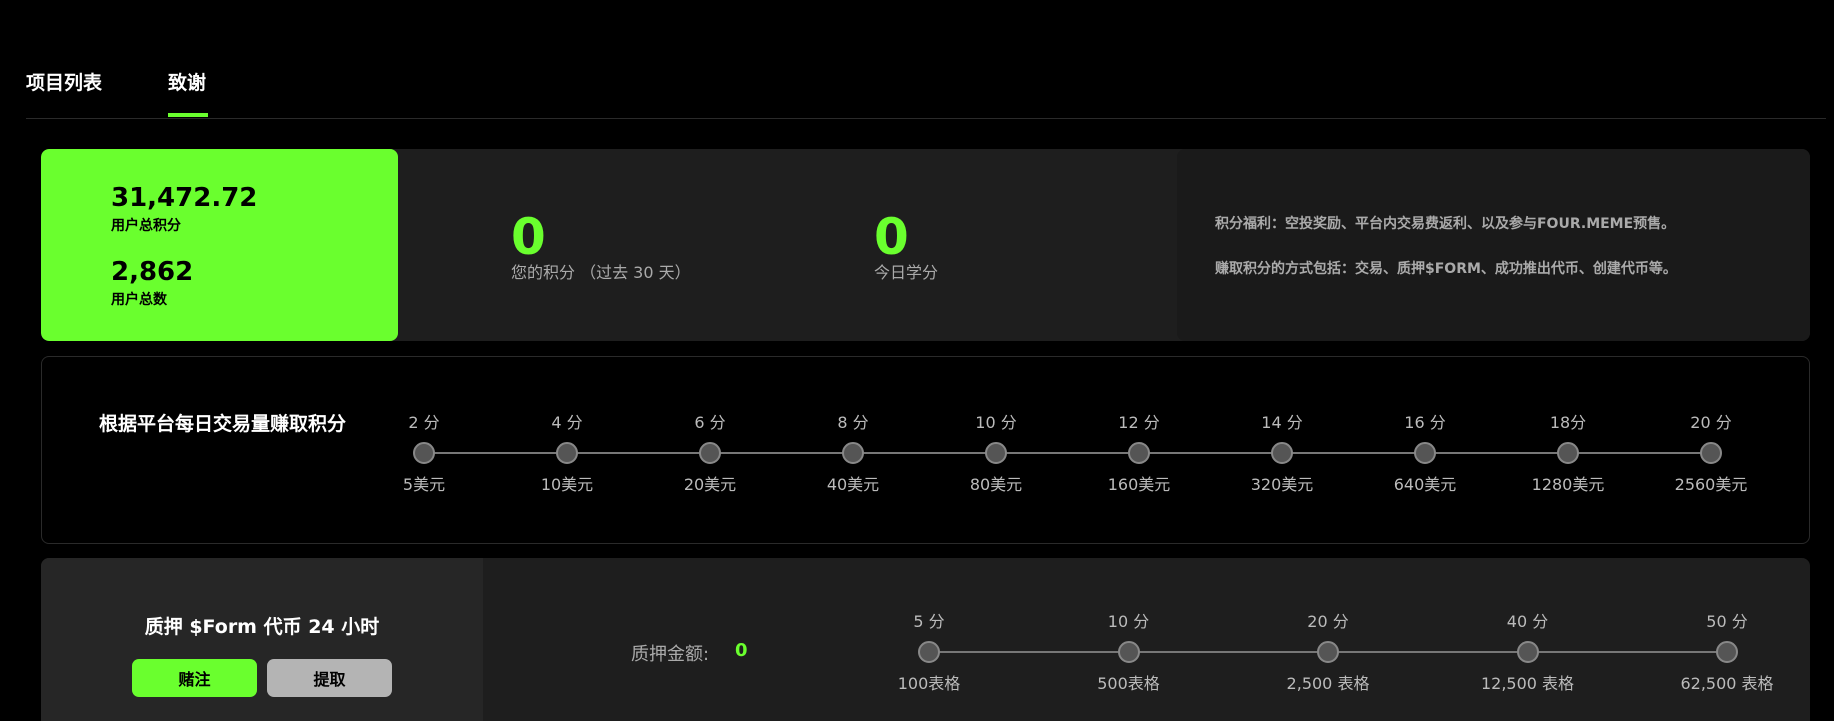 The height and width of the screenshot is (721, 1834). What do you see at coordinates (1727, 683) in the screenshot?
I see `stake-tier-amount-label: 62,500 表格` at bounding box center [1727, 683].